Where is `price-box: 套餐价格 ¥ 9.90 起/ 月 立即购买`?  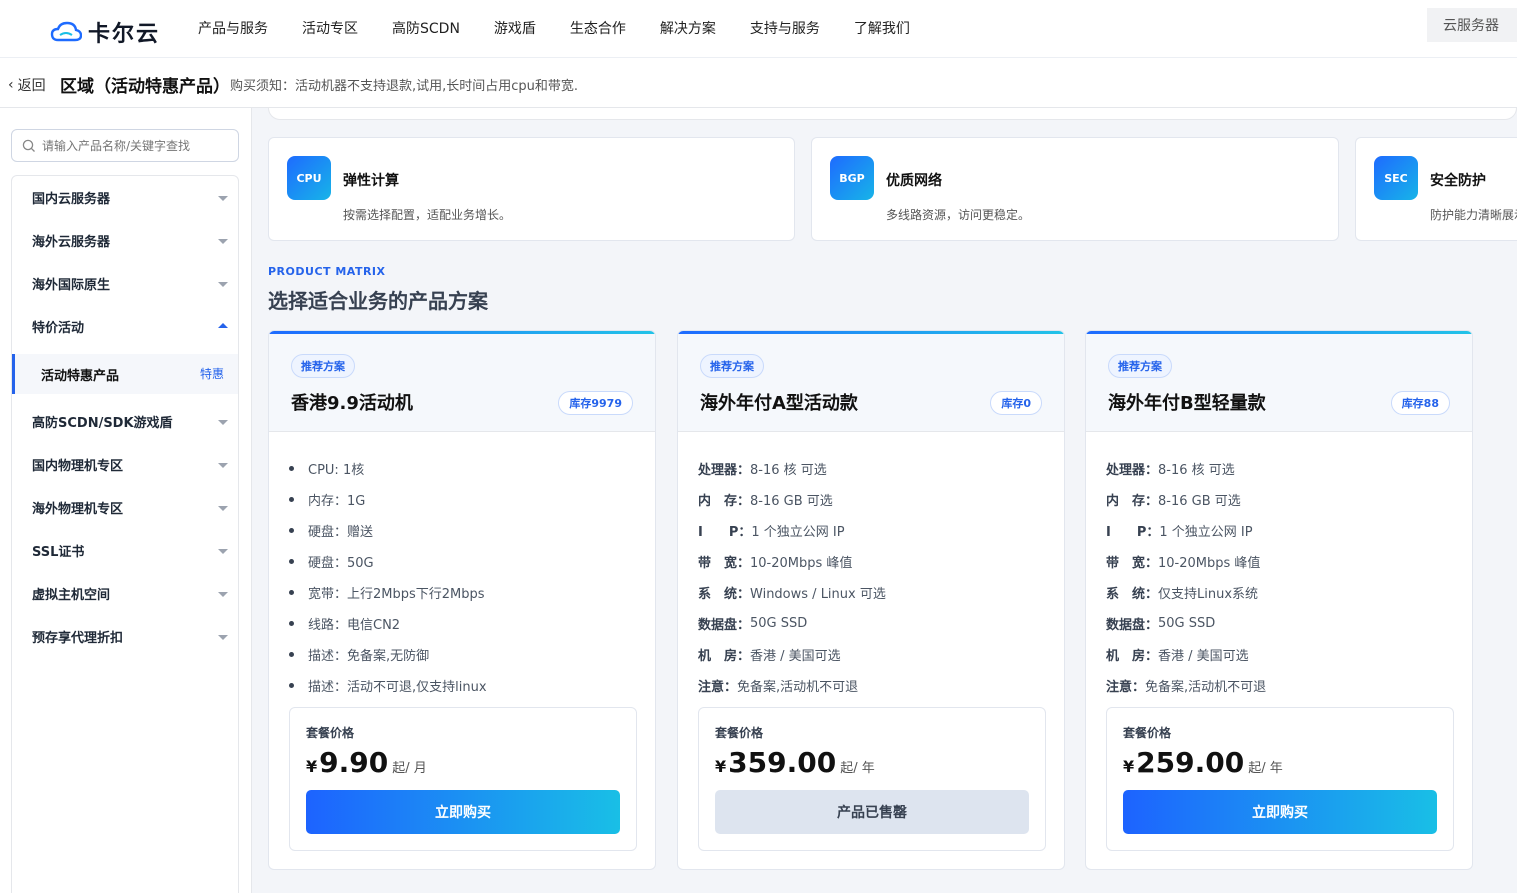 price-box: 套餐价格 ¥ 9.90 起/ 月 立即购买 is located at coordinates (463, 779).